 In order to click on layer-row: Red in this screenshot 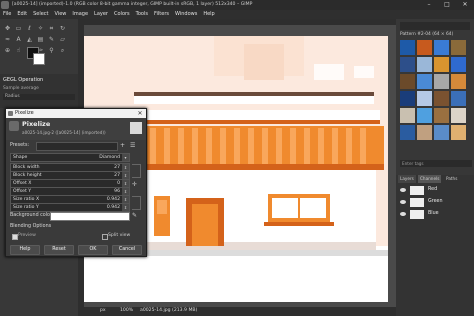, I will do `click(435, 190)`.